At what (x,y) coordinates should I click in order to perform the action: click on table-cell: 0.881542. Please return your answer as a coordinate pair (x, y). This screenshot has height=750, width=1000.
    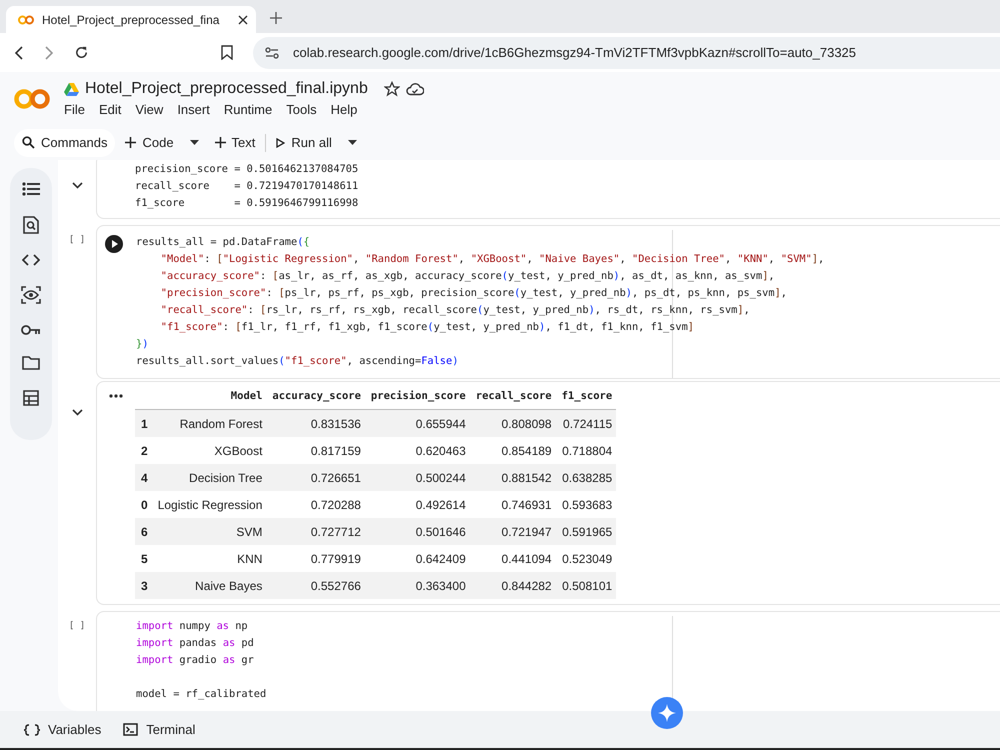
    Looking at the image, I should click on (513, 477).